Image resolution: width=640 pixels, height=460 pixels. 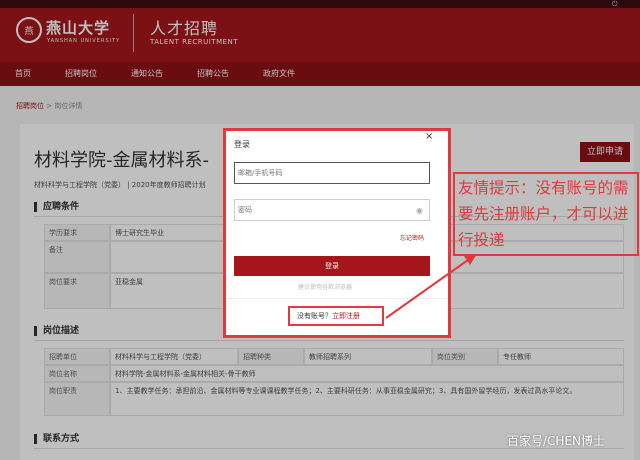 What do you see at coordinates (556, 441) in the screenshot?
I see `watermark: 百家号/CHEN博士` at bounding box center [556, 441].